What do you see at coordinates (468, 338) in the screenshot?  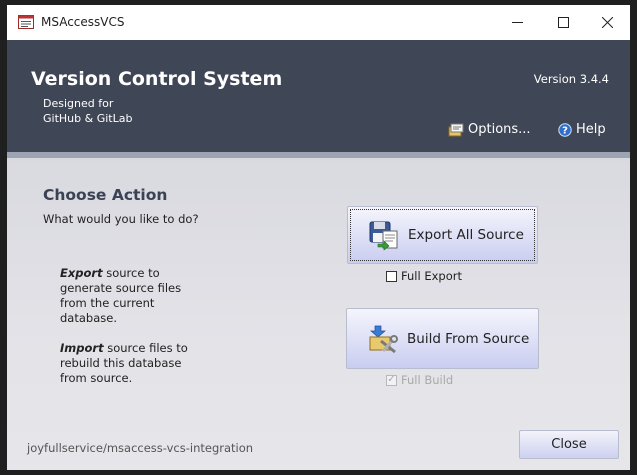 I see `build-button-label: Build From Source` at bounding box center [468, 338].